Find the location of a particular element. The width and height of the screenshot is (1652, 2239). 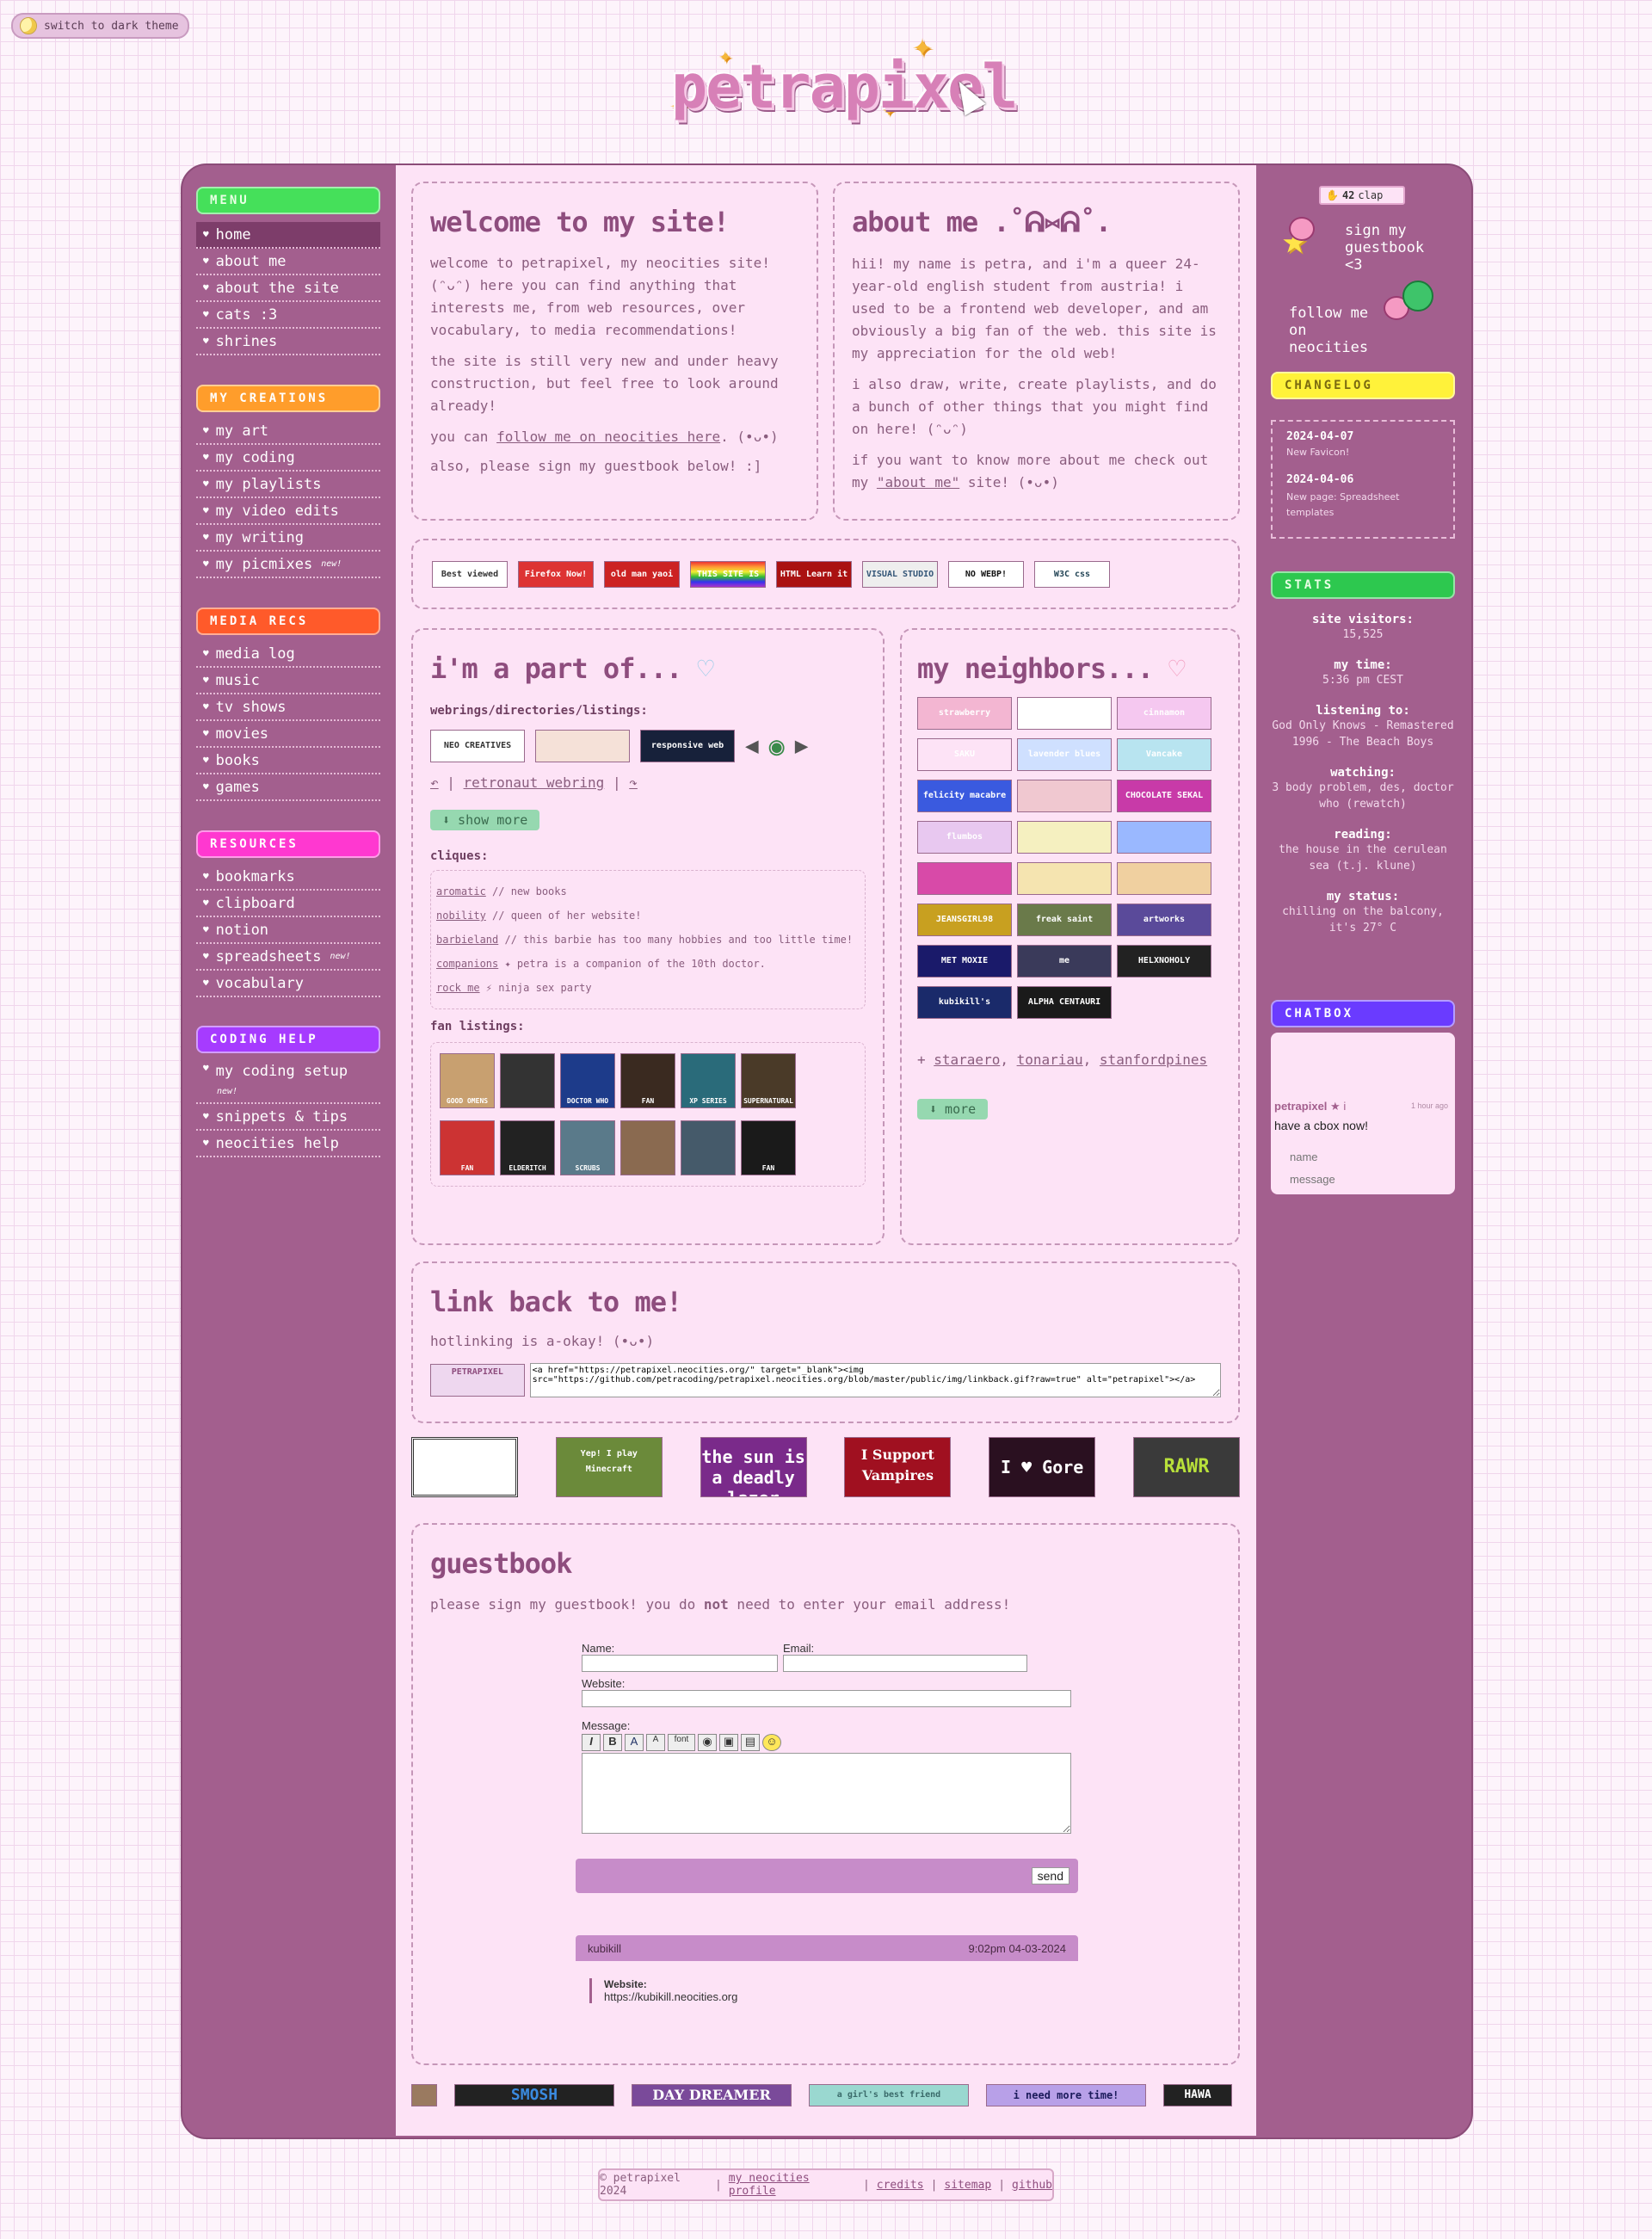

nav-spreadsheets: spreadsheets new! is located at coordinates (288, 958).